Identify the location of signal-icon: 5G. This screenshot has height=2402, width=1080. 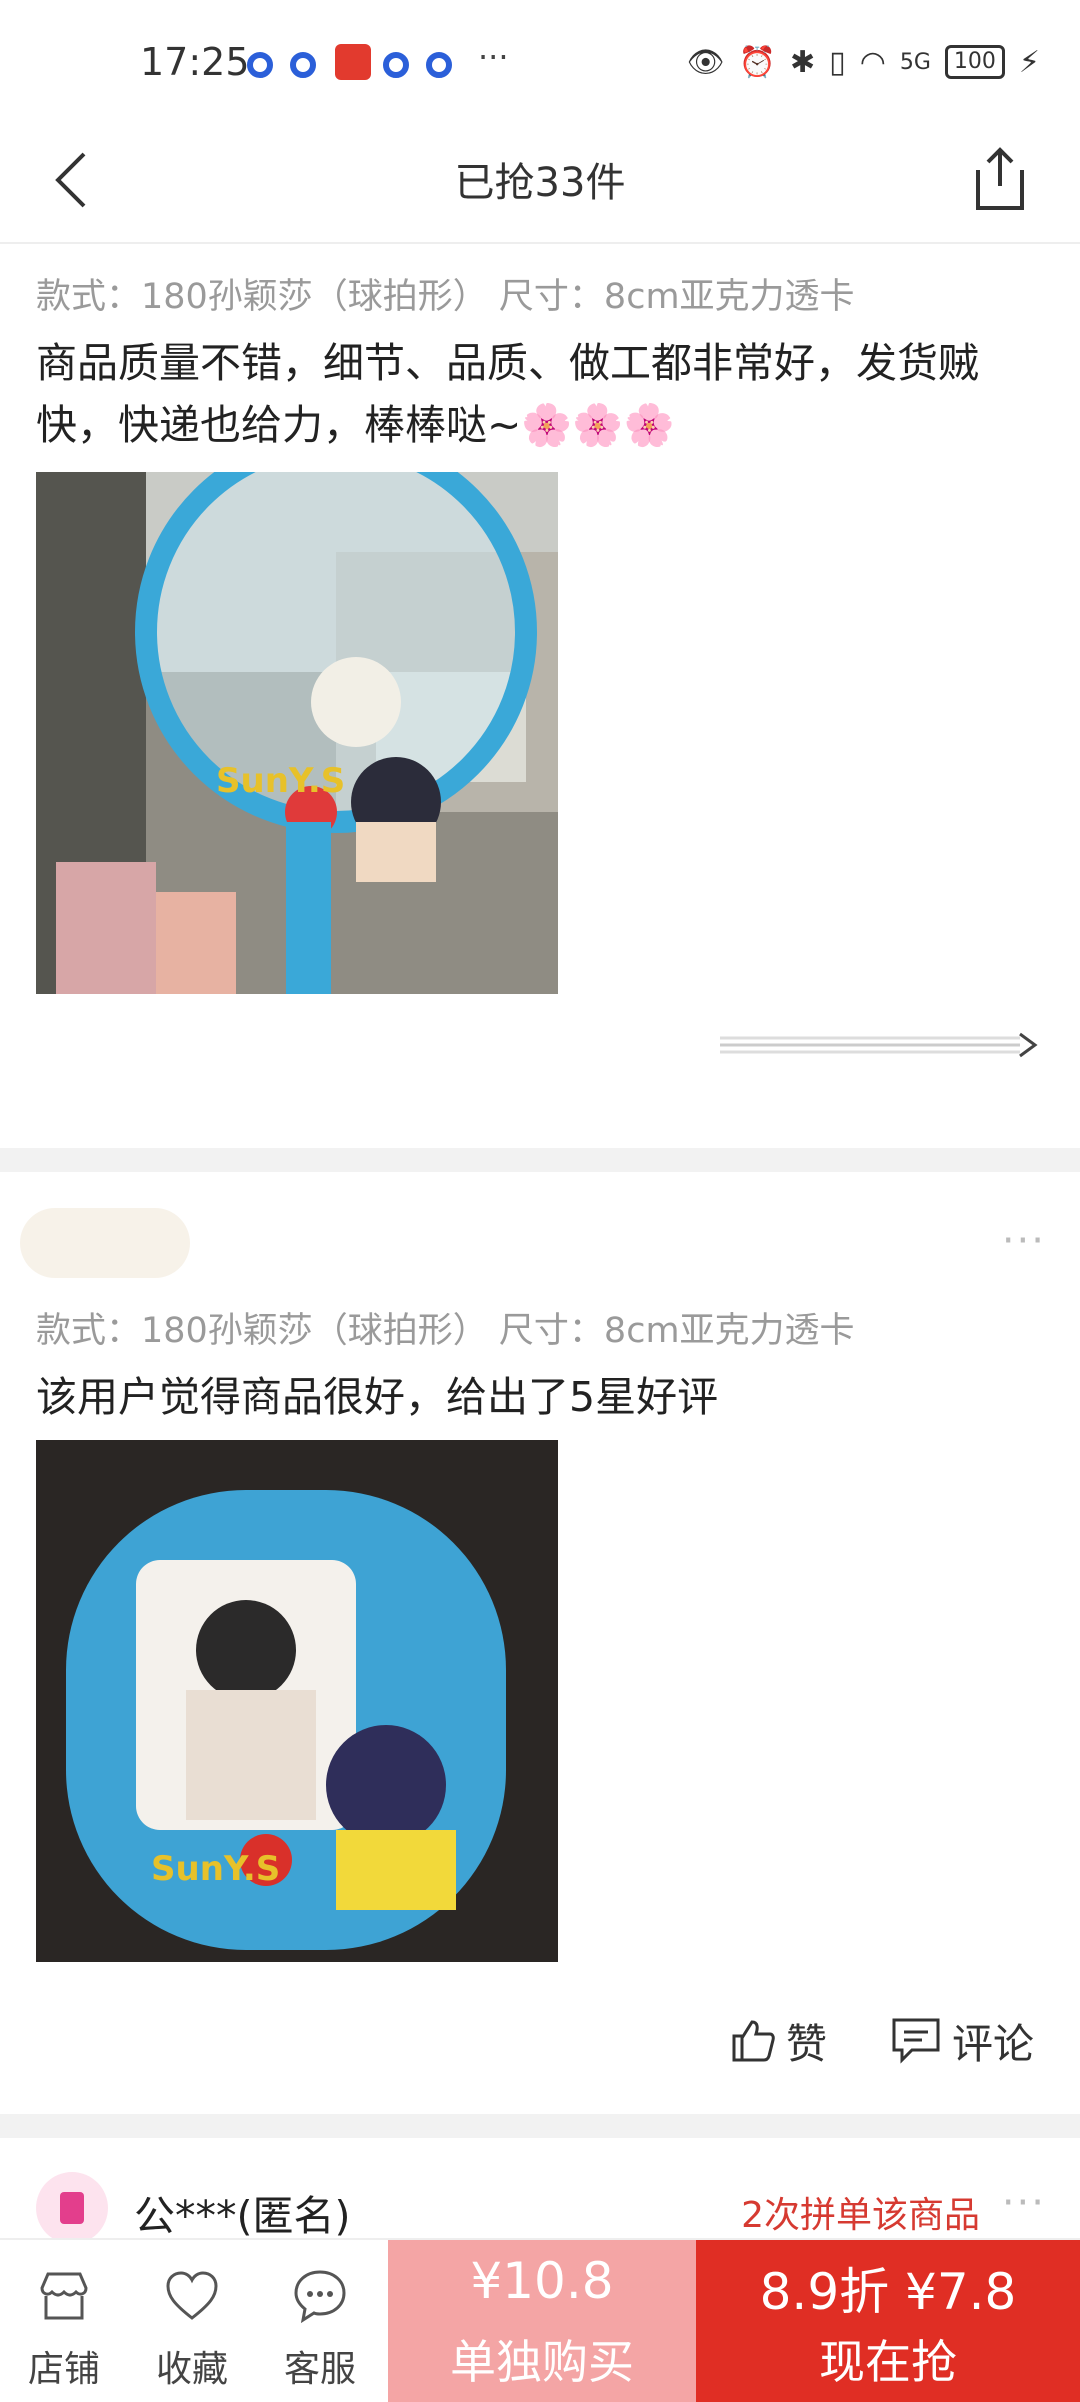
(915, 62).